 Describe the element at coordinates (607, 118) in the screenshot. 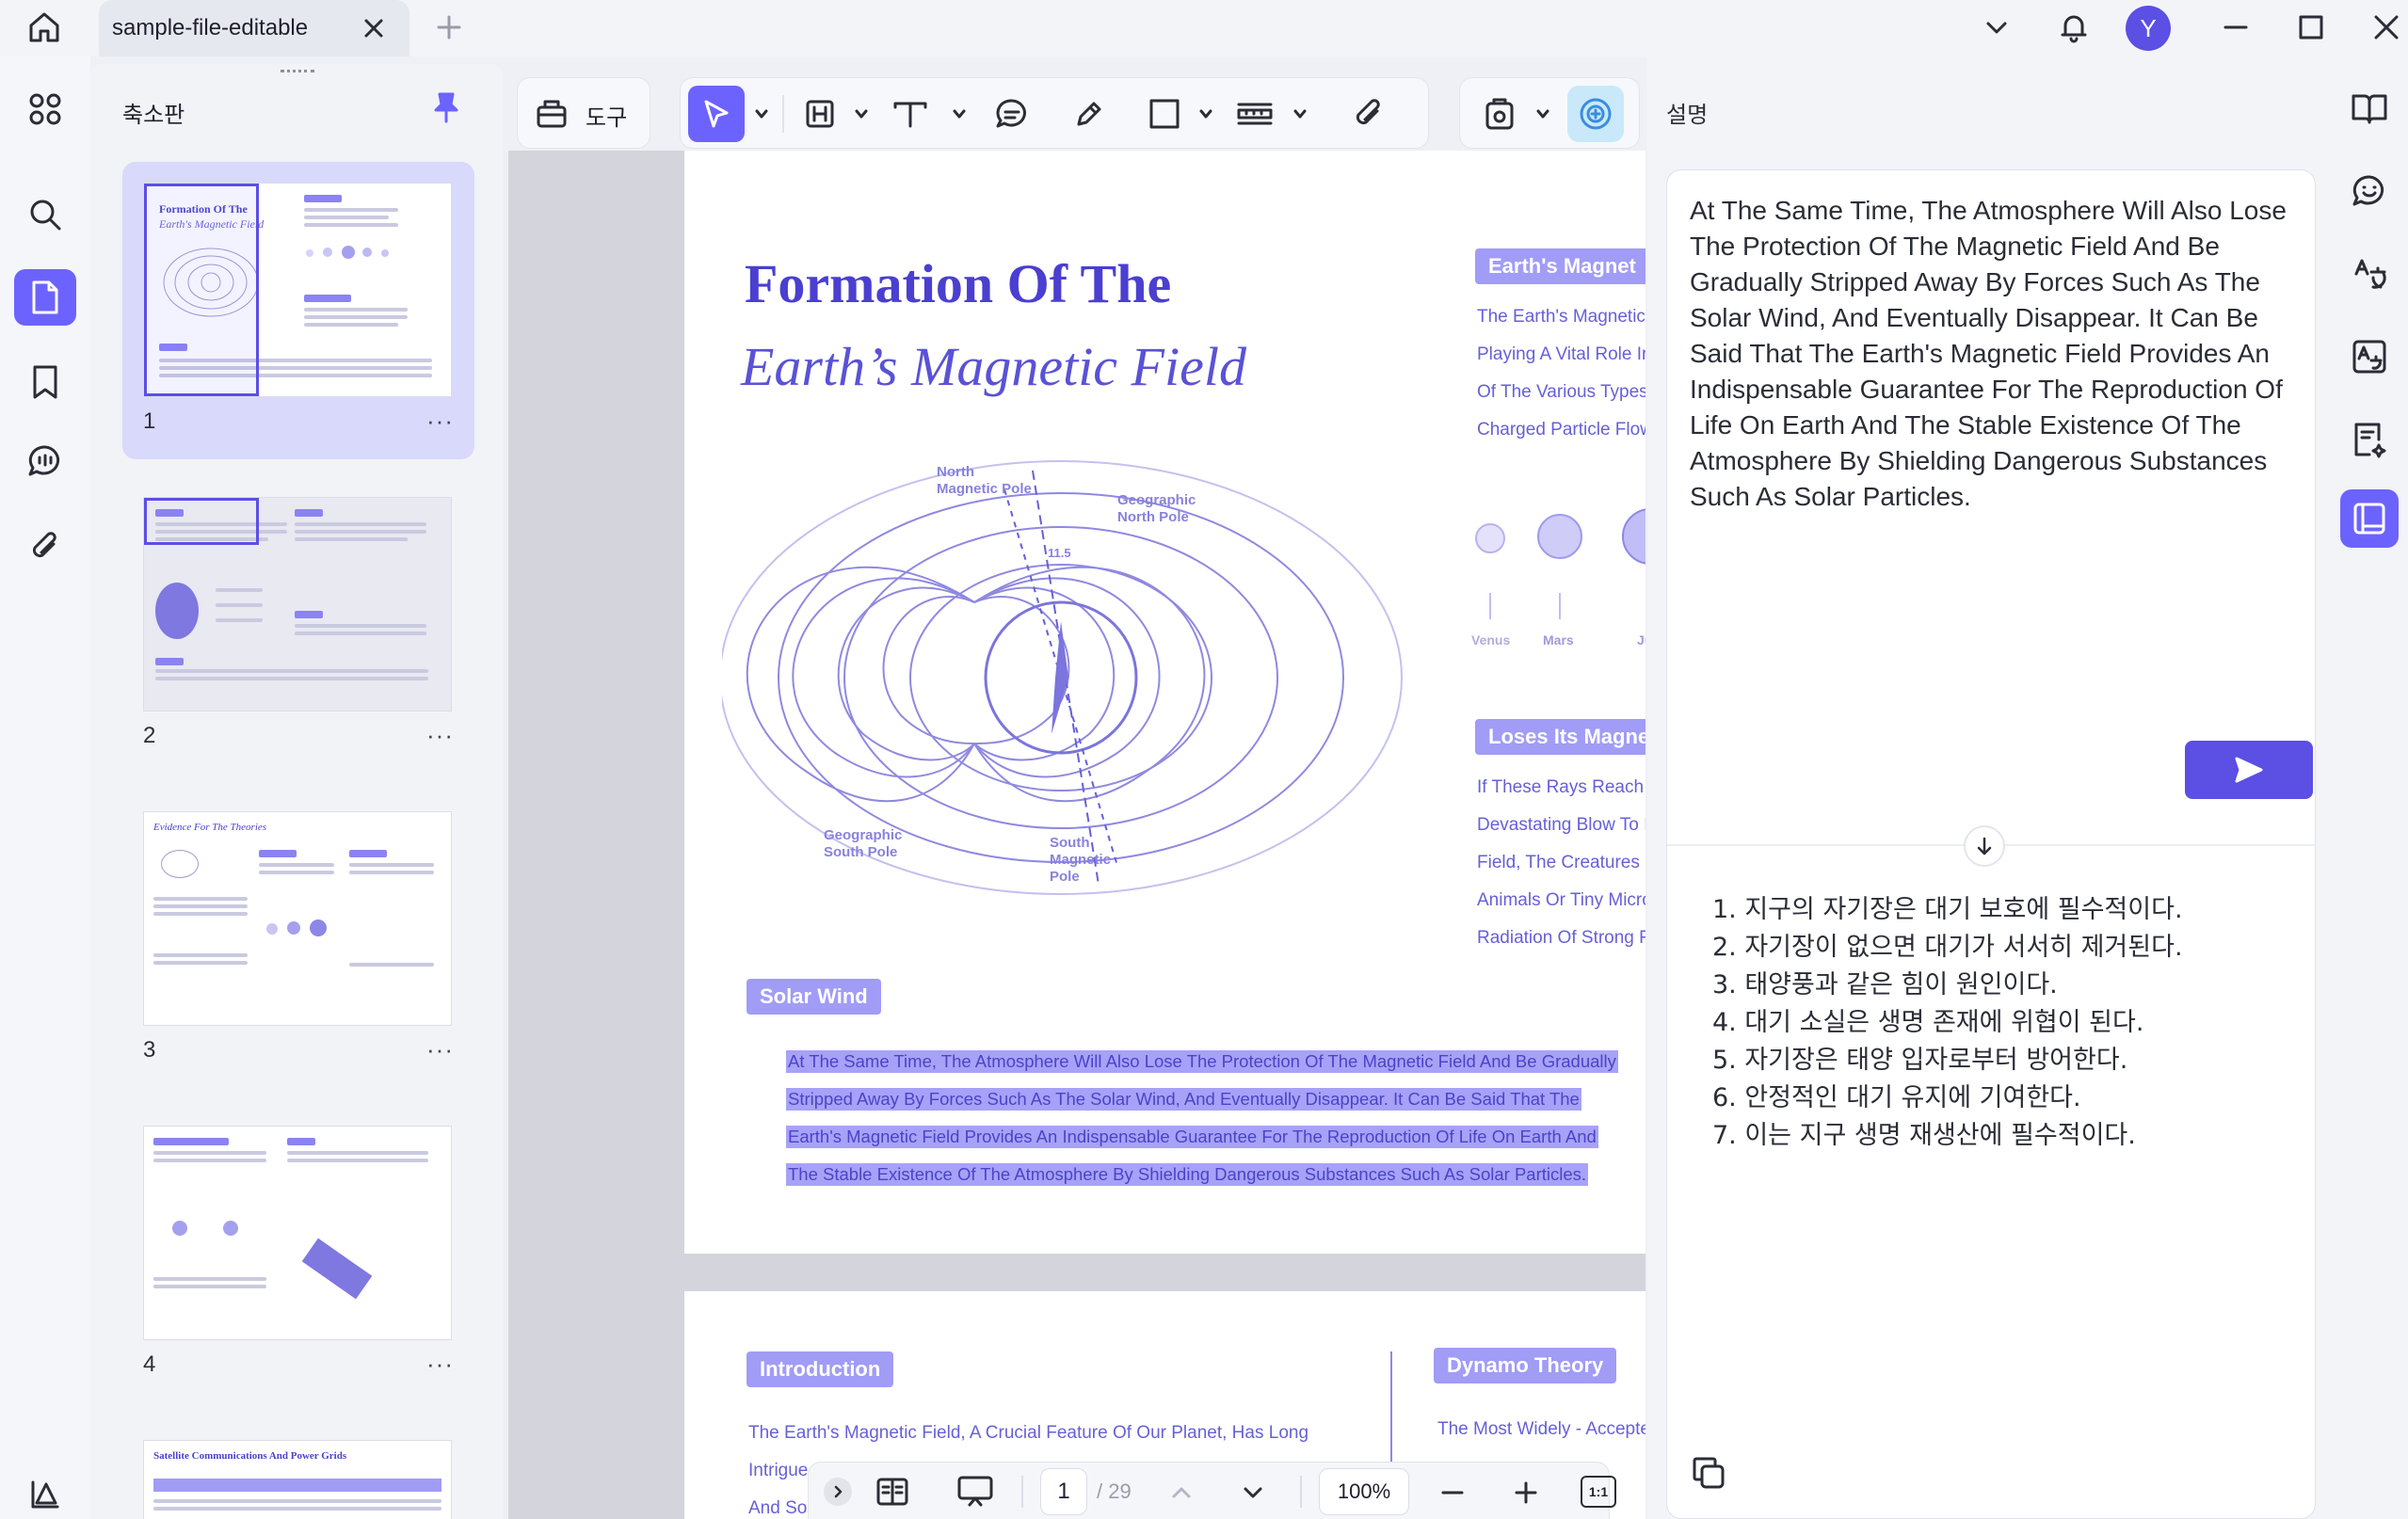

I see `tools-label: 도구` at that location.